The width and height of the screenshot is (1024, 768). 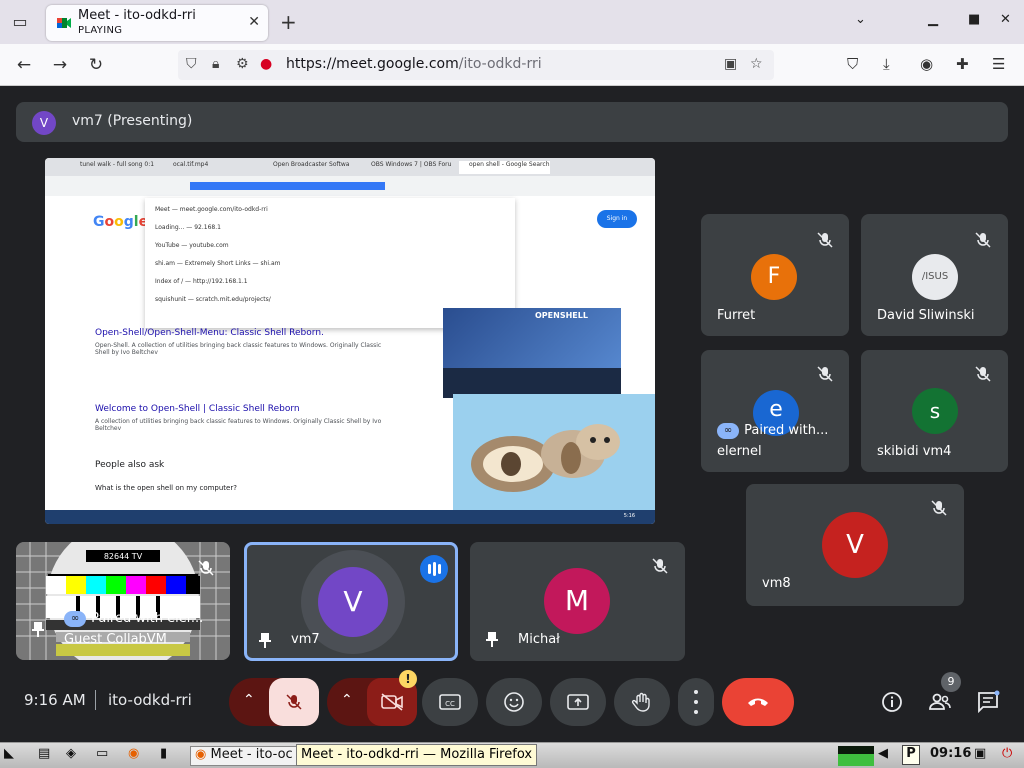 What do you see at coordinates (1005, 19) in the screenshot?
I see `close-window-icon: ✕` at bounding box center [1005, 19].